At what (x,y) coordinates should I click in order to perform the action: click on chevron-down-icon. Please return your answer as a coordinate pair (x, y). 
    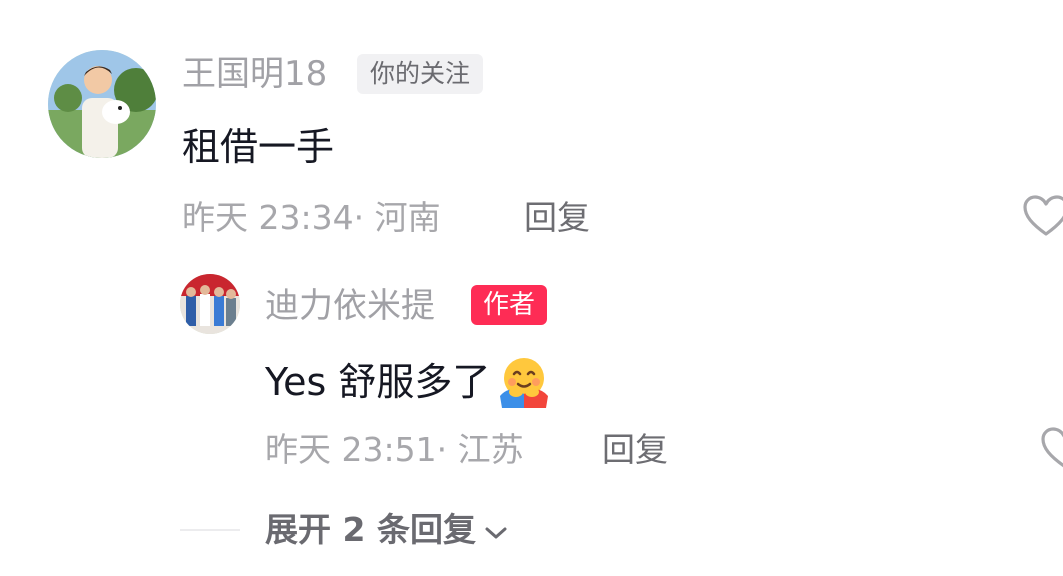
    Looking at the image, I should click on (496, 530).